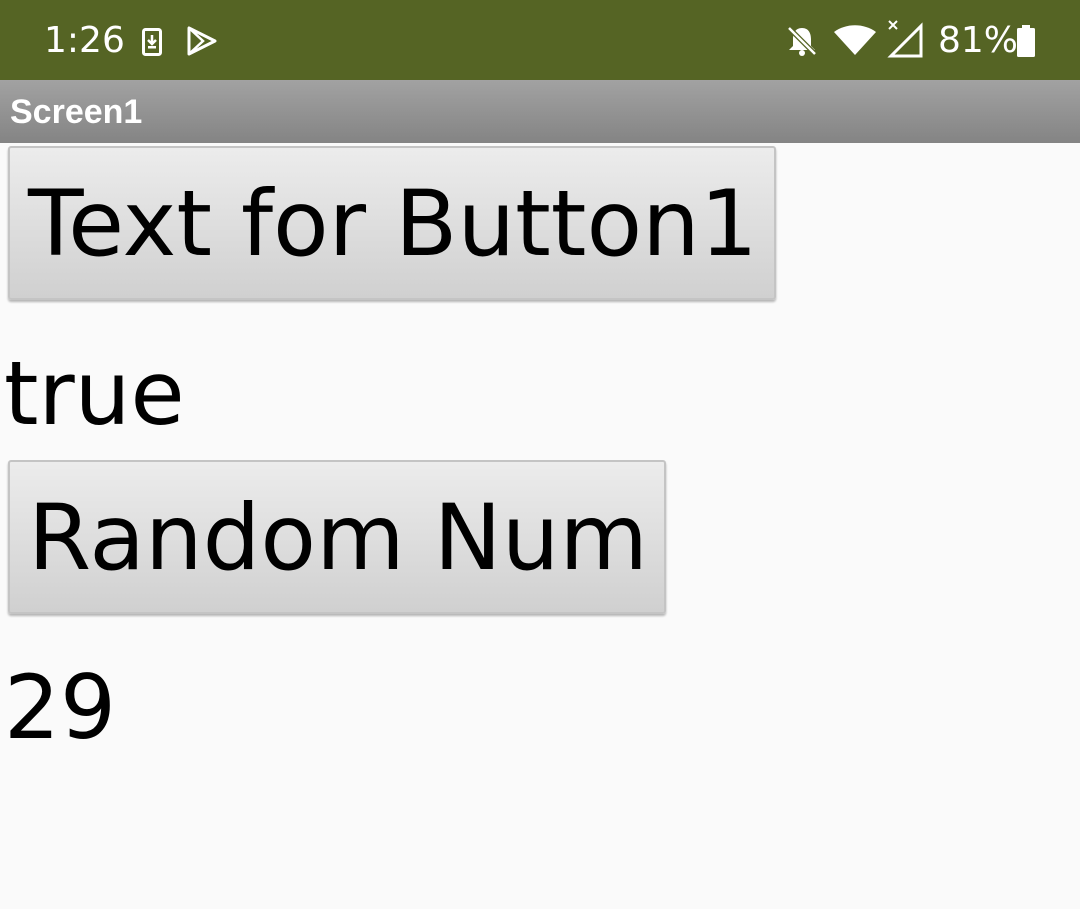  I want to click on status-bar: 1:26 81%, so click(540, 40).